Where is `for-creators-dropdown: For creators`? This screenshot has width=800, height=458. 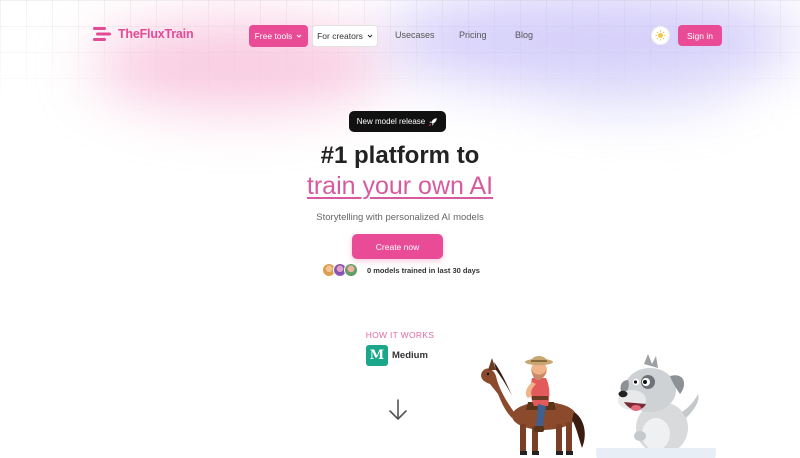
for-creators-dropdown: For creators is located at coordinates (345, 36).